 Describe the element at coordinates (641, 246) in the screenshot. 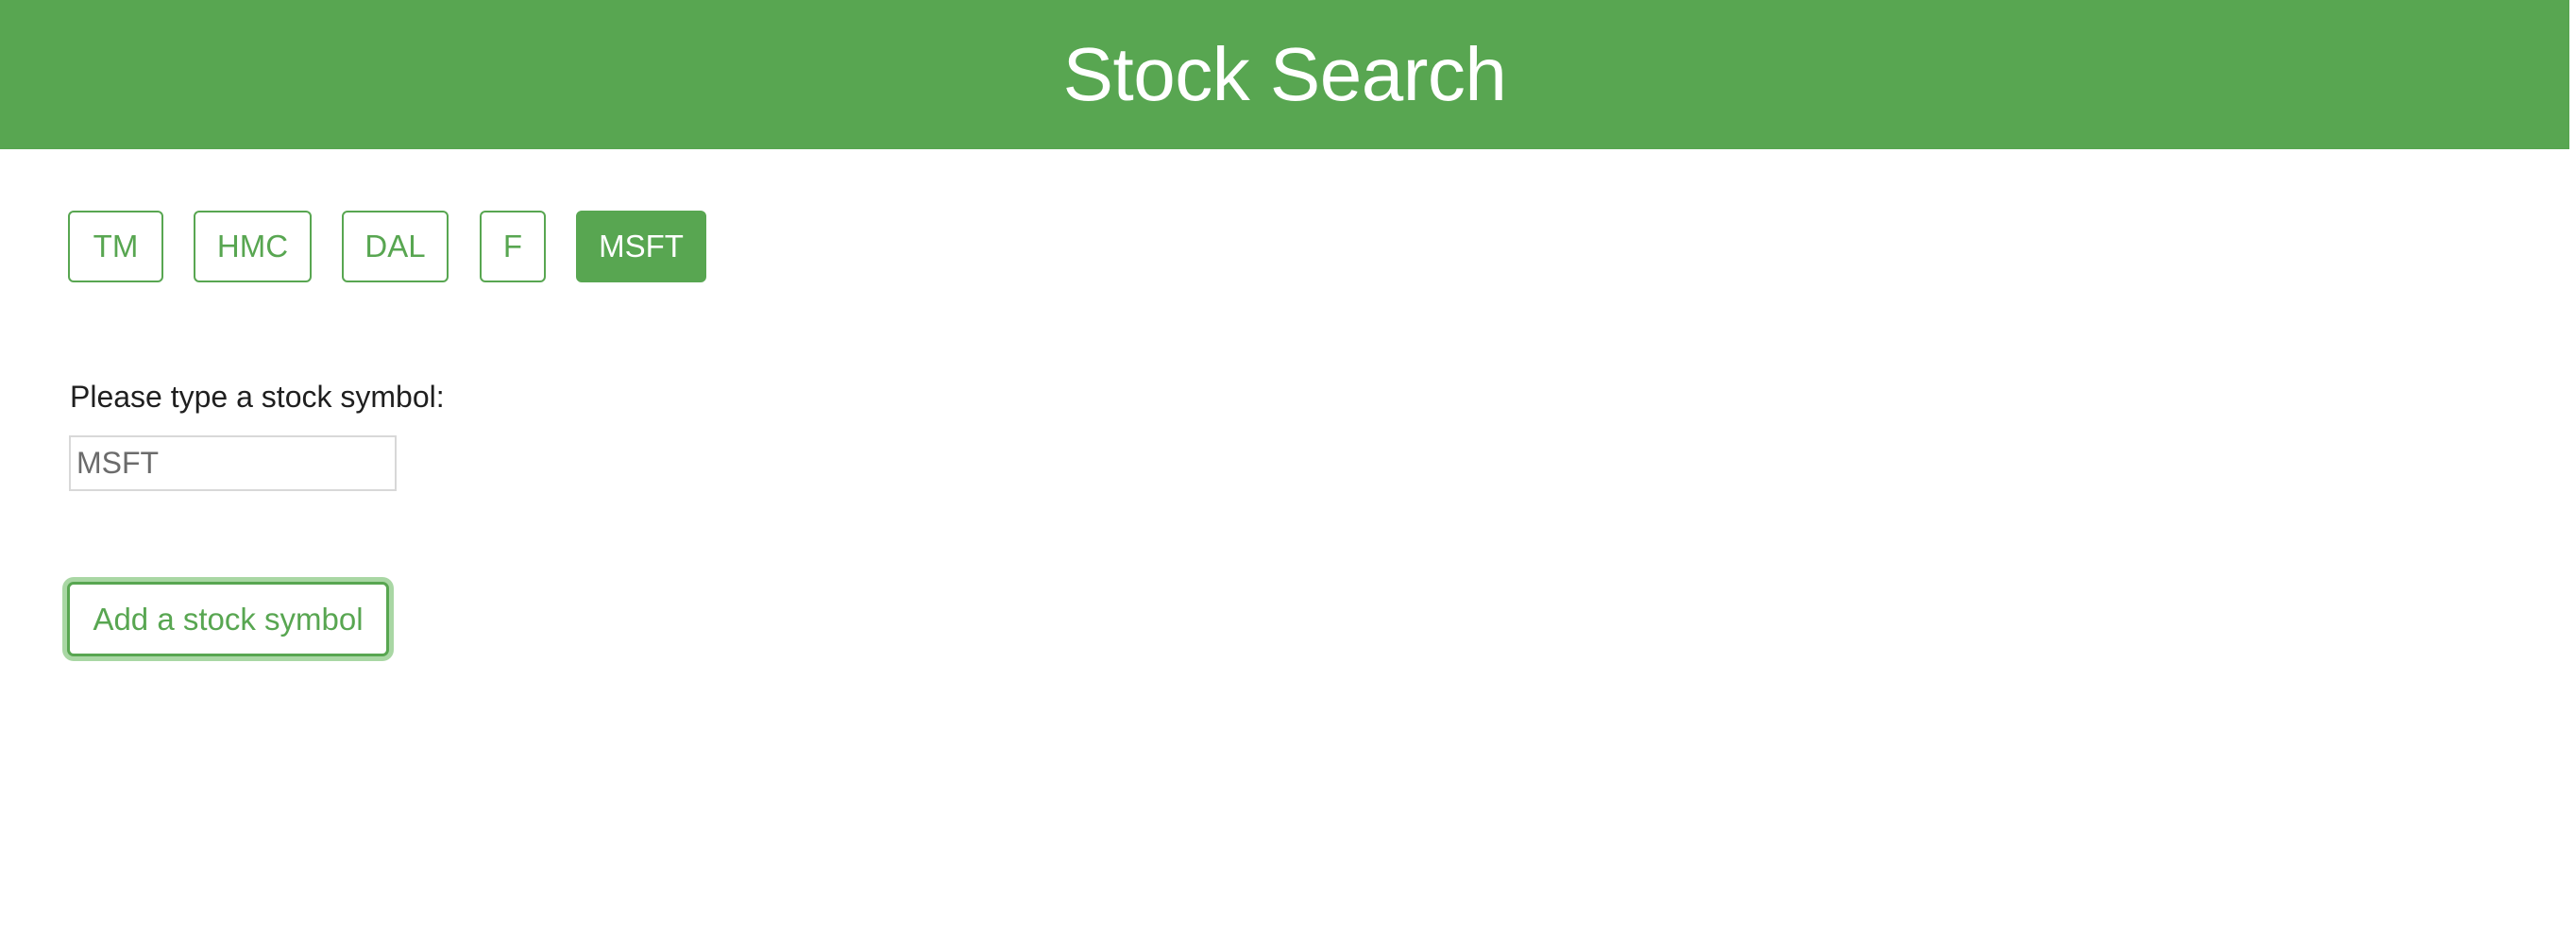

I see `symbol-button-msft: MSFT` at that location.